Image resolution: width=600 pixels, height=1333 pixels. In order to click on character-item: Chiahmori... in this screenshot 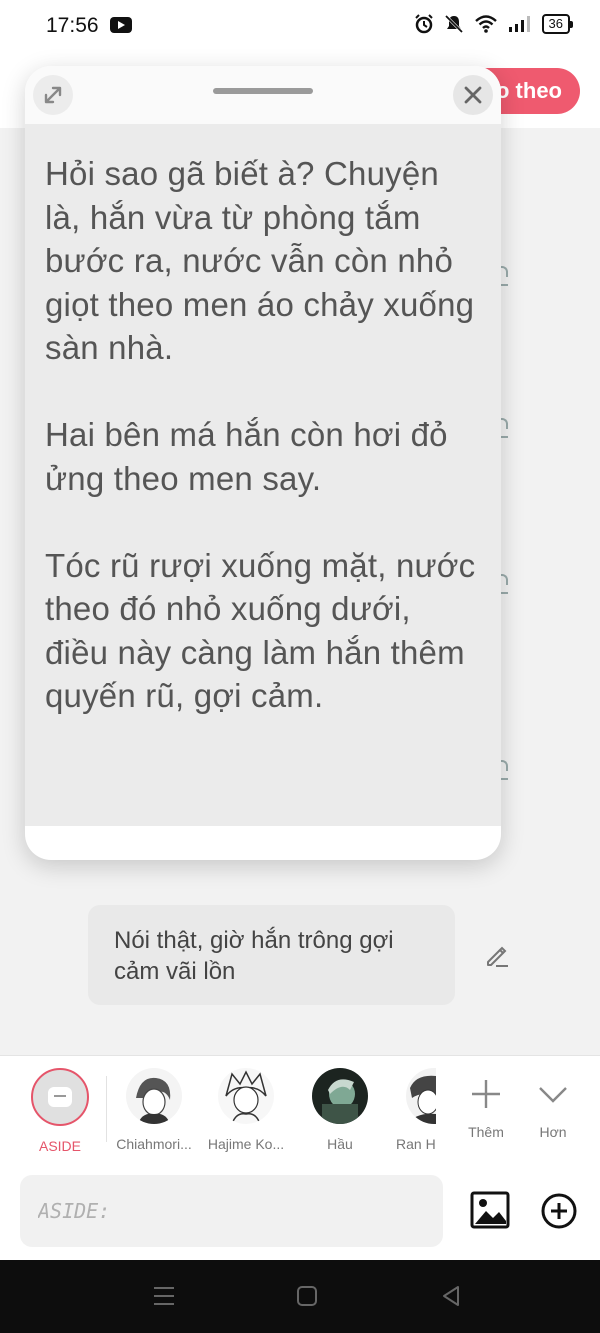, I will do `click(154, 1110)`.